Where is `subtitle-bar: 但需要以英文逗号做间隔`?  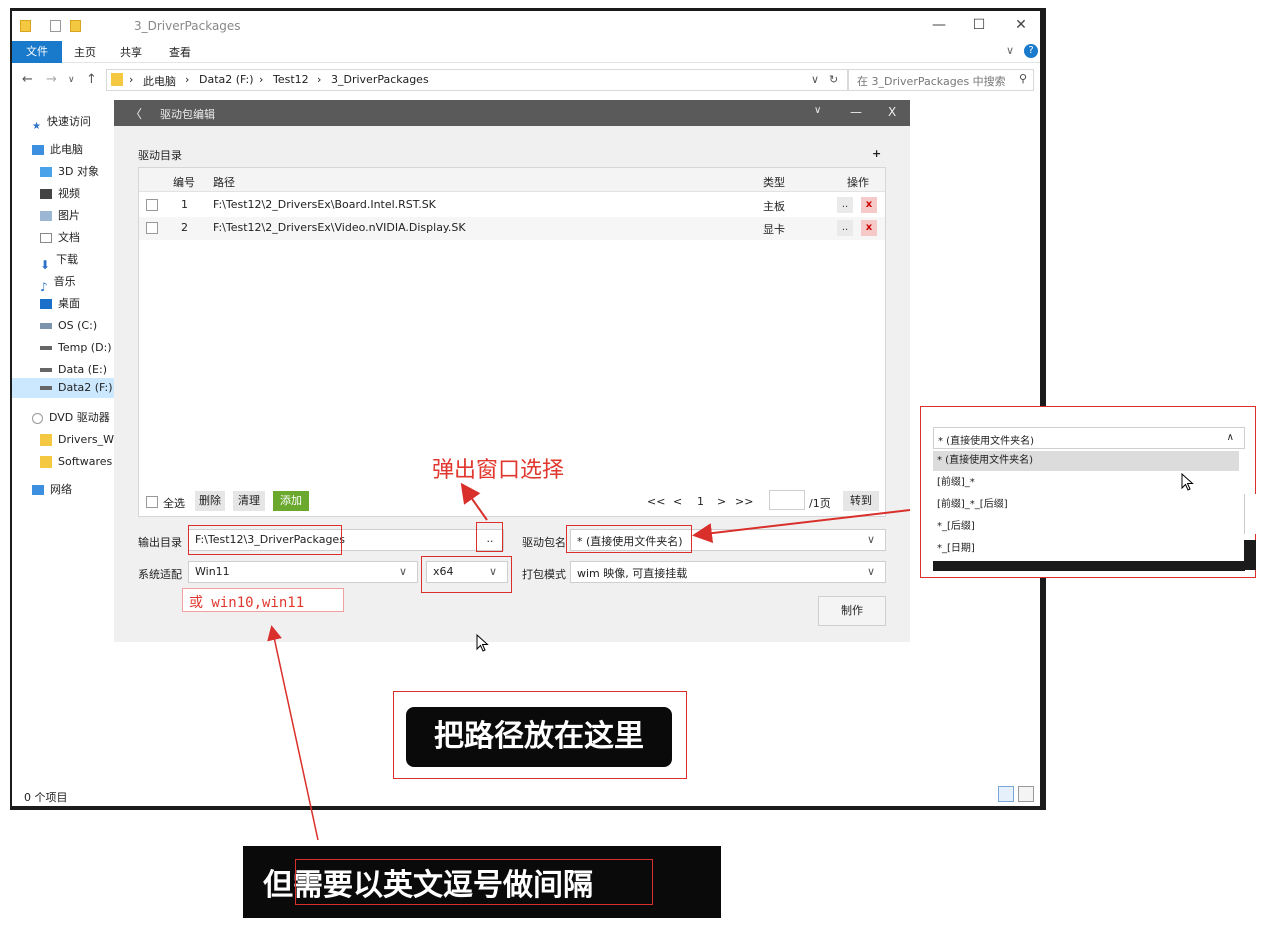
subtitle-bar: 但需要以英文逗号做间隔 is located at coordinates (482, 882).